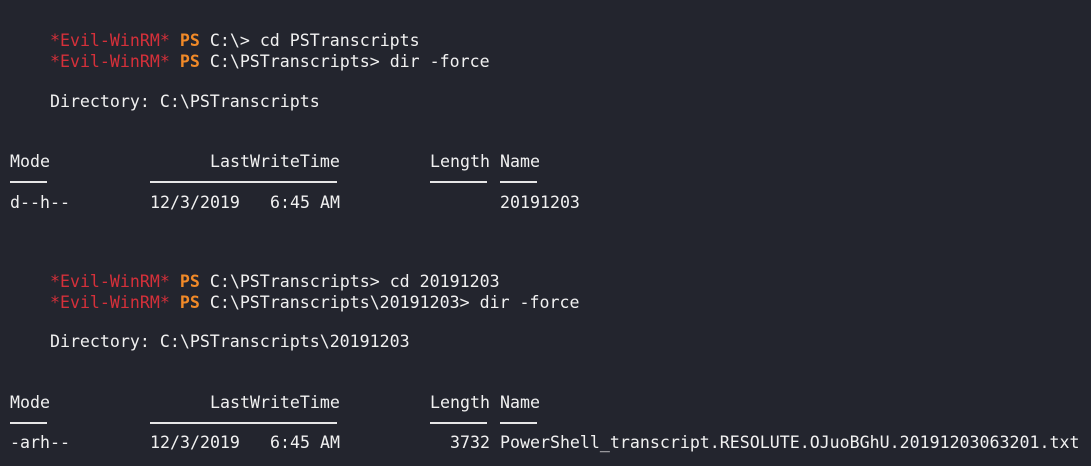 The height and width of the screenshot is (466, 1091). Describe the element at coordinates (40, 442) in the screenshot. I see `cell-mode: -arh--` at that location.